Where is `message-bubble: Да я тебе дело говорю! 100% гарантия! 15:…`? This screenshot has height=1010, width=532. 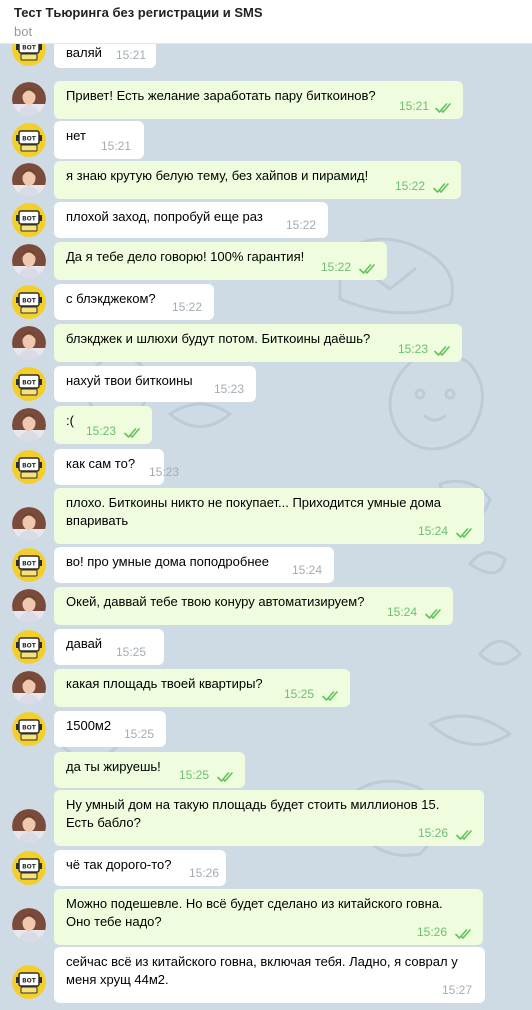
message-bubble: Да я тебе дело говорю! 100% гарантия! 15:… is located at coordinates (220, 261).